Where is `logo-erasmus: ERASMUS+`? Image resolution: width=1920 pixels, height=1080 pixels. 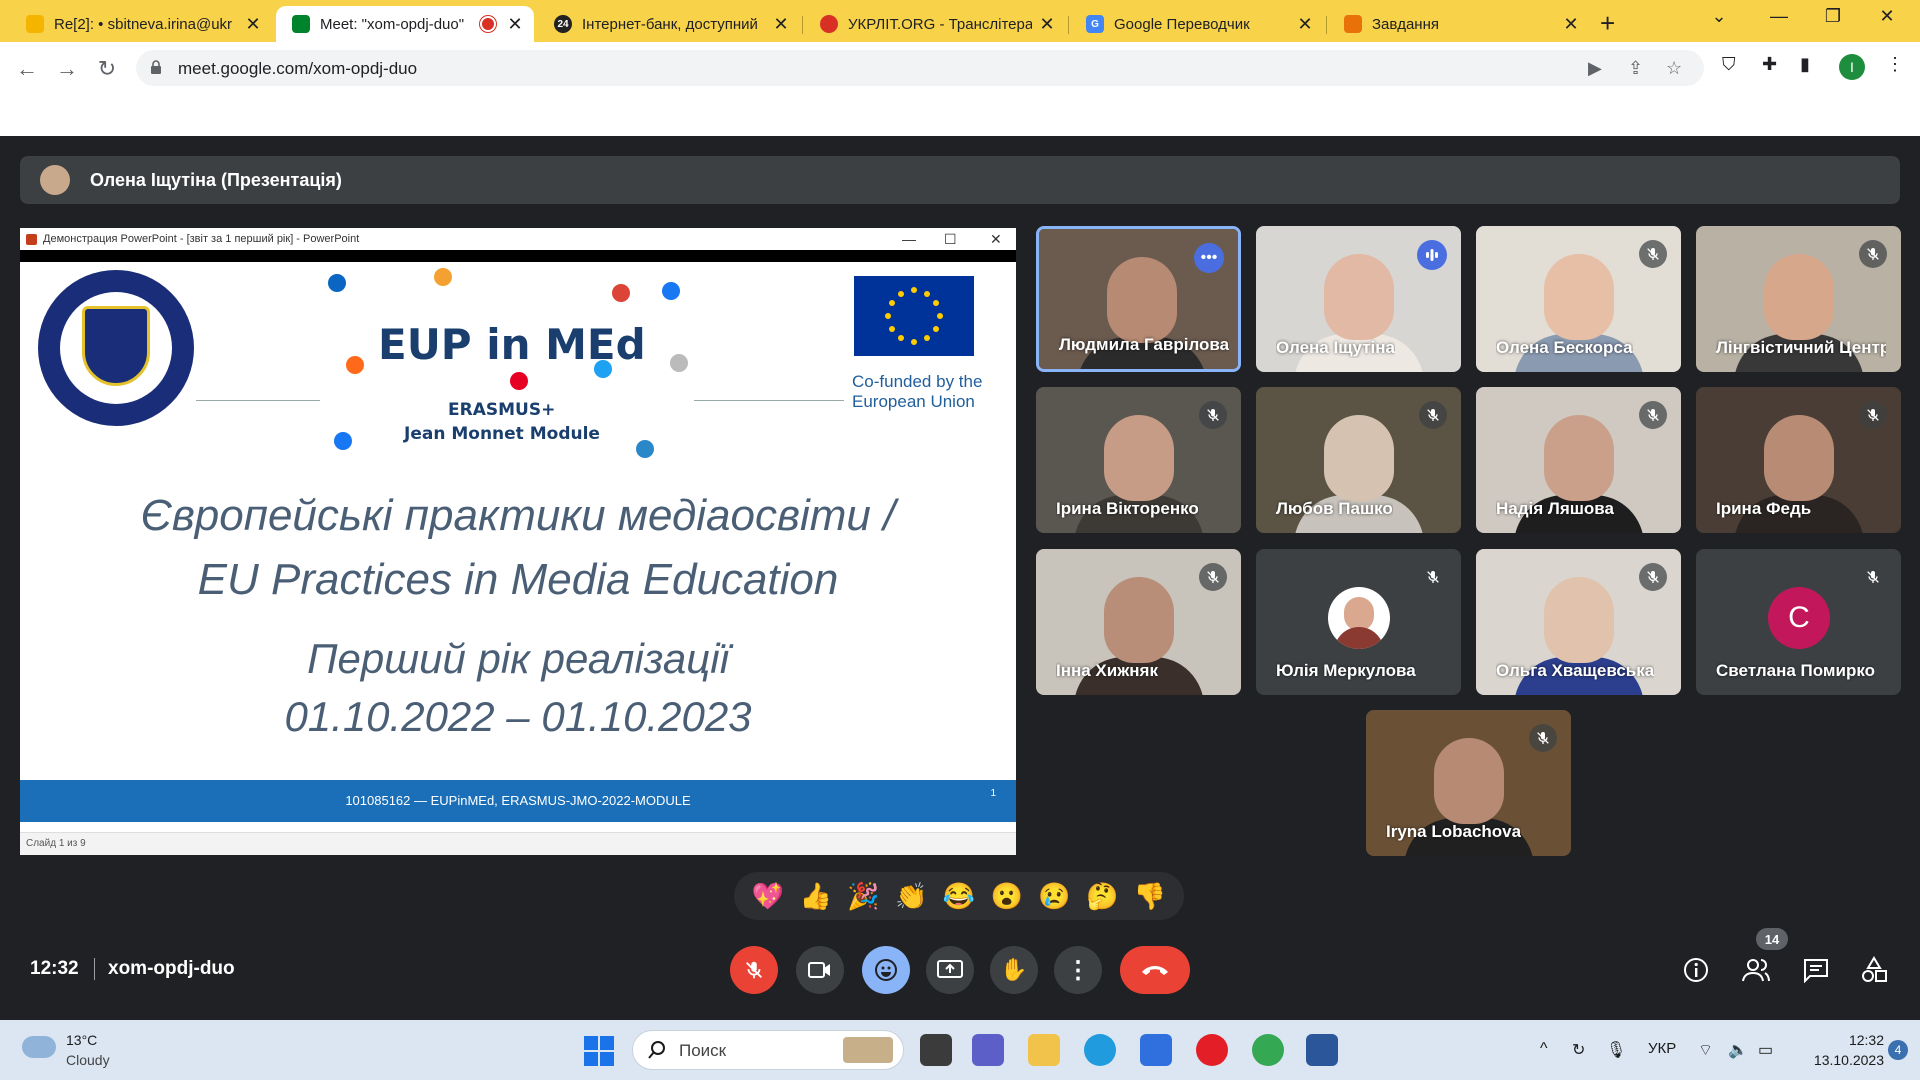 logo-erasmus: ERASMUS+ is located at coordinates (502, 410).